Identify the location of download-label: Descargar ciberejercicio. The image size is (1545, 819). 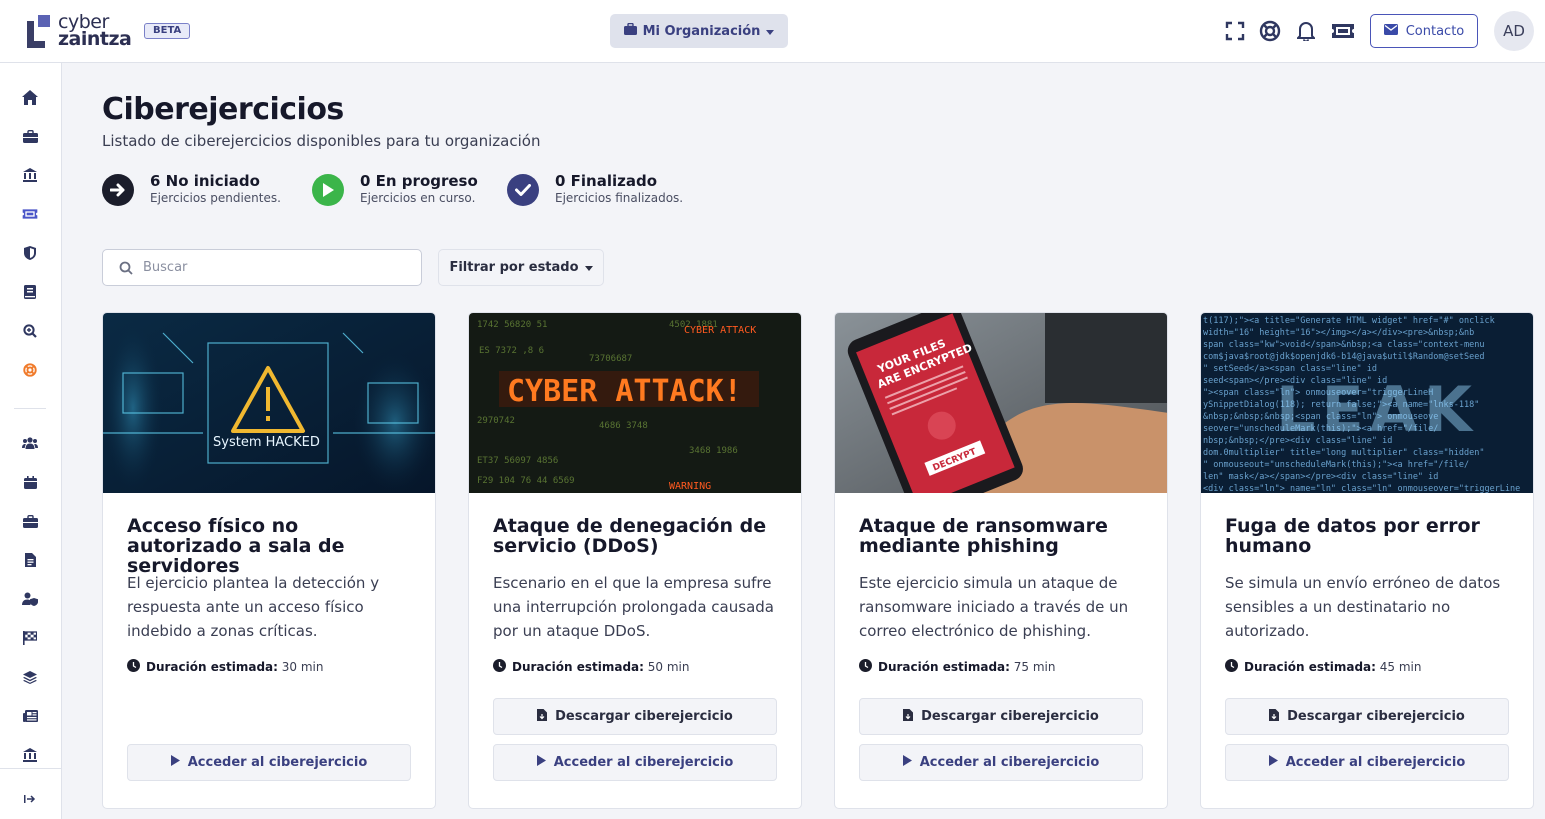
(644, 716).